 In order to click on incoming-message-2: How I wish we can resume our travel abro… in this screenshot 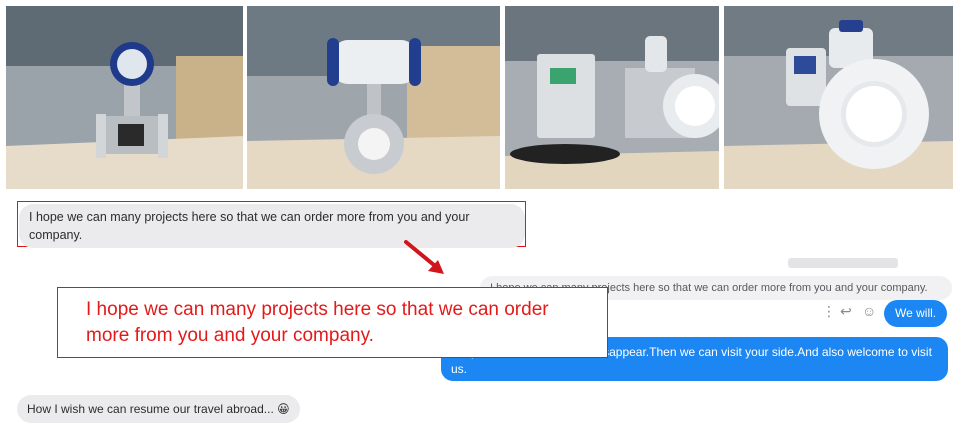, I will do `click(158, 409)`.